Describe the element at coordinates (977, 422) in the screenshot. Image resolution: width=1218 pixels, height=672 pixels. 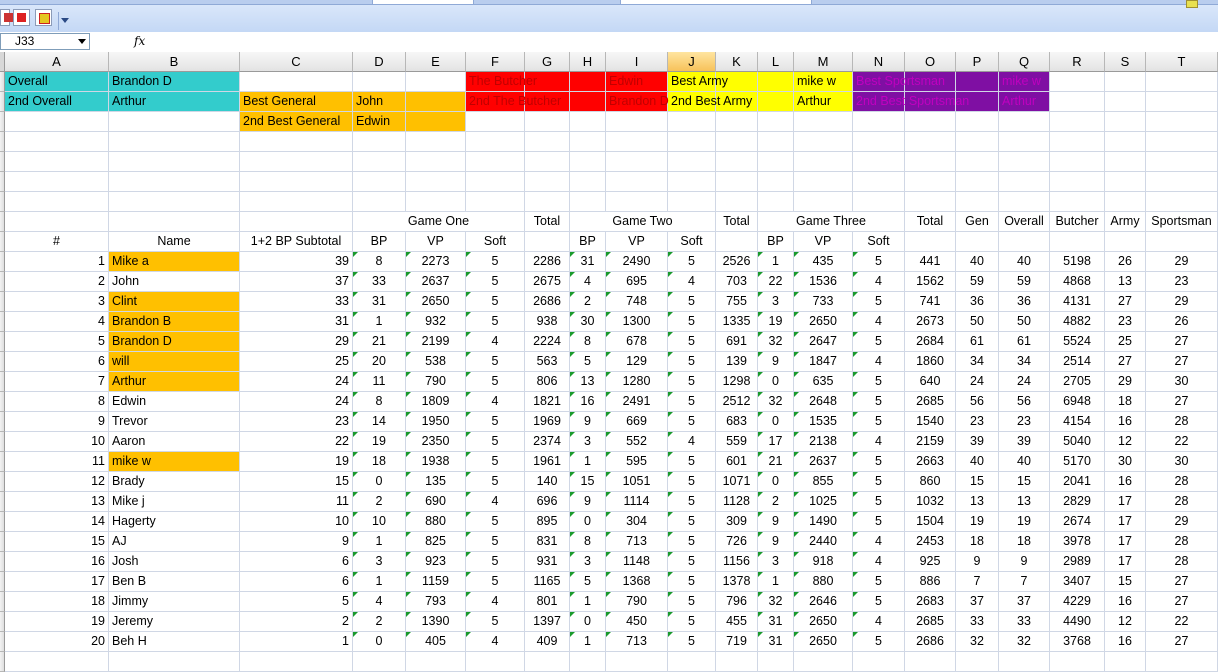
I see `player-gen: 23` at that location.